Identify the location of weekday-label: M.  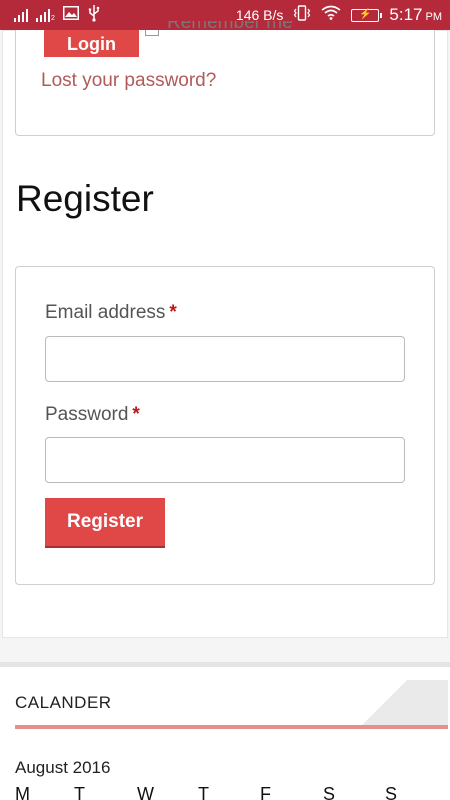
(22, 792).